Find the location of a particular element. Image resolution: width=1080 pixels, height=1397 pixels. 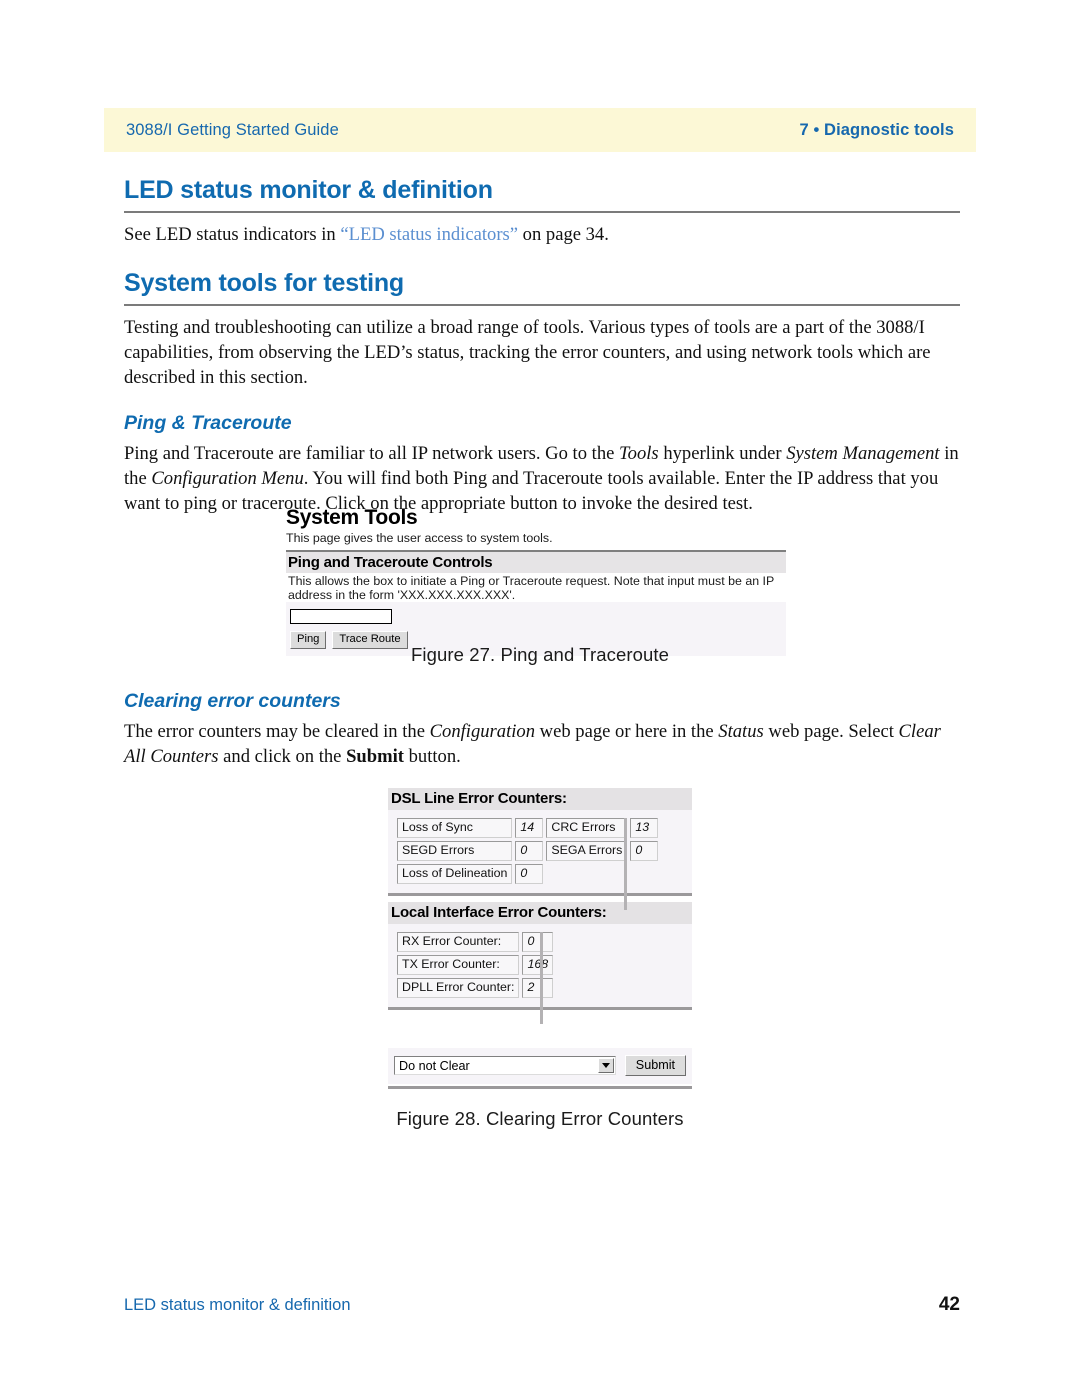

heading-ping-and-traceroute: Ping & Traceroute is located at coordinates (208, 423).